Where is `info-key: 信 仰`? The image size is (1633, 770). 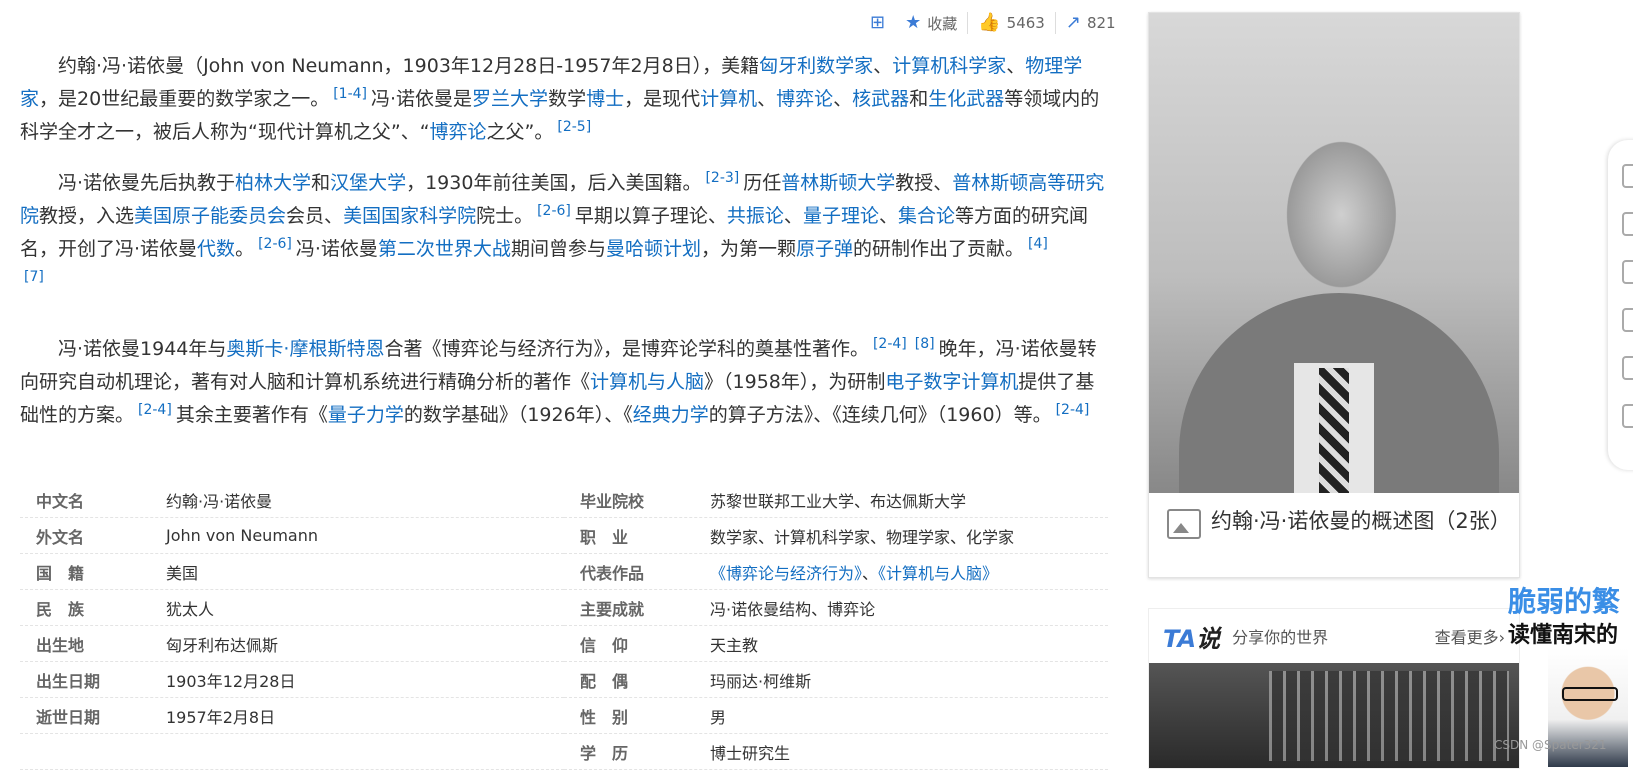
info-key: 信 仰 is located at coordinates (604, 645).